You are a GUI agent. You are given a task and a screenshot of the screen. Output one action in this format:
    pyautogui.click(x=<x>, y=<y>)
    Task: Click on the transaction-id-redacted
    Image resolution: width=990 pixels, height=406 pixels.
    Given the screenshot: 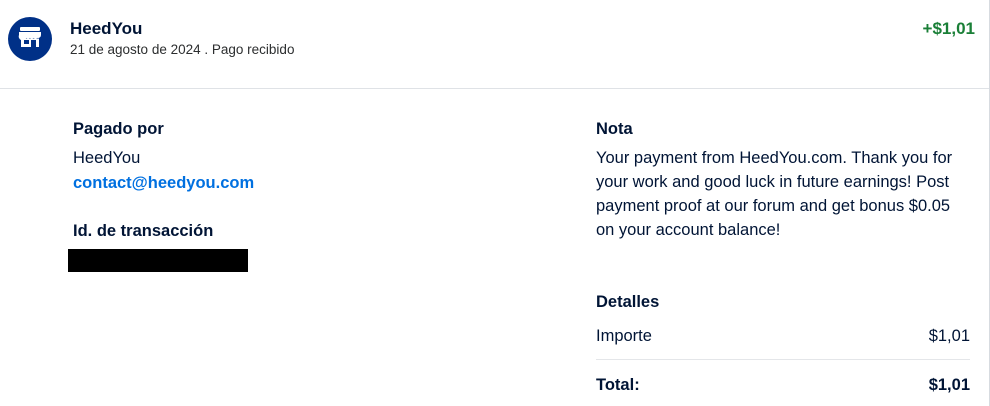 What is the action you would take?
    pyautogui.click(x=158, y=260)
    